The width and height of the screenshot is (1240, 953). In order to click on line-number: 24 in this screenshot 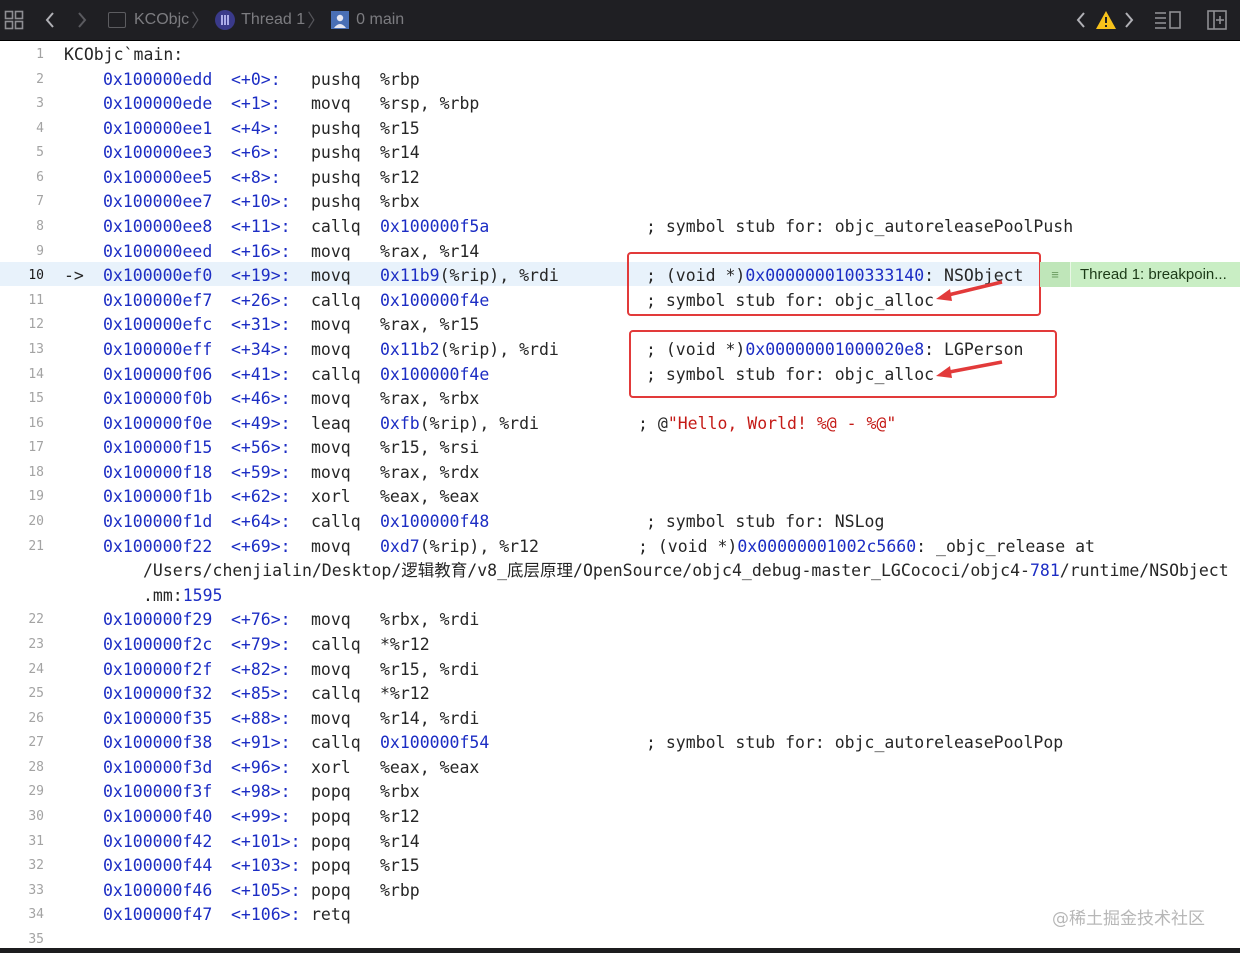, I will do `click(22, 669)`.